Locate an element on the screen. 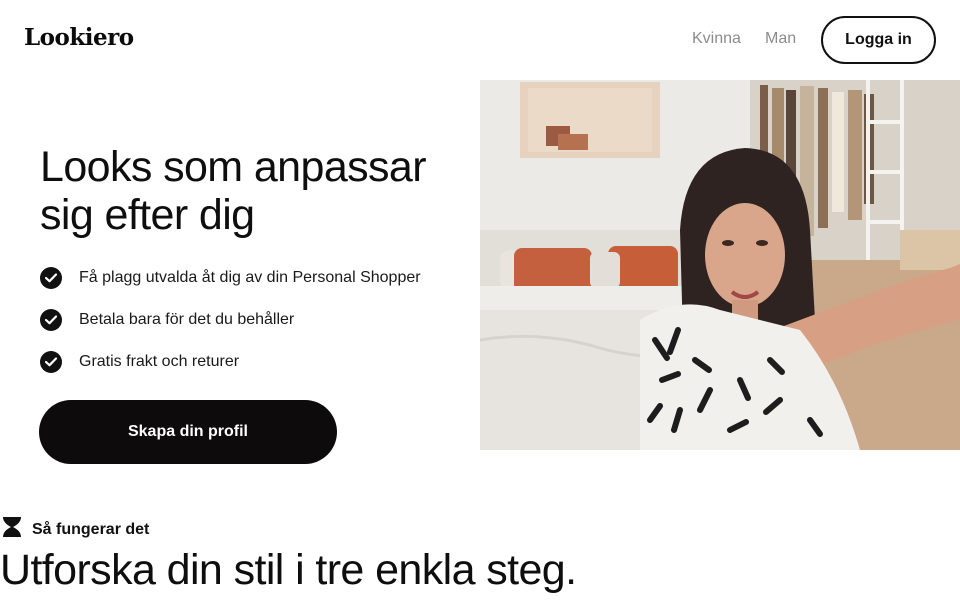 The image size is (960, 600). logo: Lookiero is located at coordinates (79, 37).